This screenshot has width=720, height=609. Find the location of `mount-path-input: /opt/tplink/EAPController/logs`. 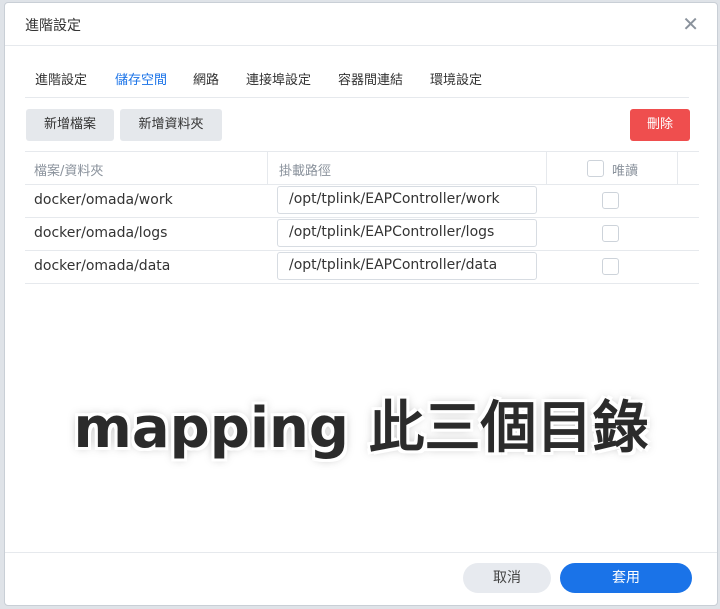

mount-path-input: /opt/tplink/EAPController/logs is located at coordinates (407, 233).